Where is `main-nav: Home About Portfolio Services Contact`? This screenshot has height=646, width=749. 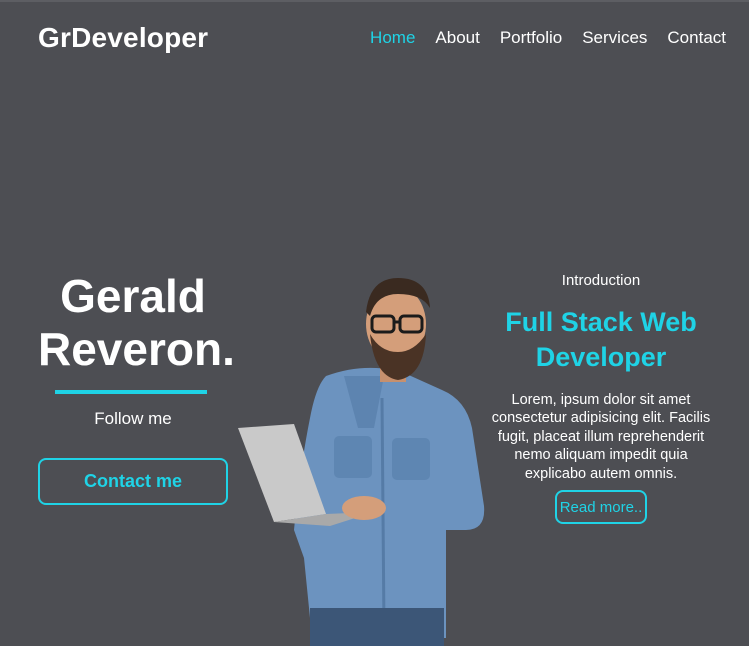 main-nav: Home About Portfolio Services Contact is located at coordinates (548, 38).